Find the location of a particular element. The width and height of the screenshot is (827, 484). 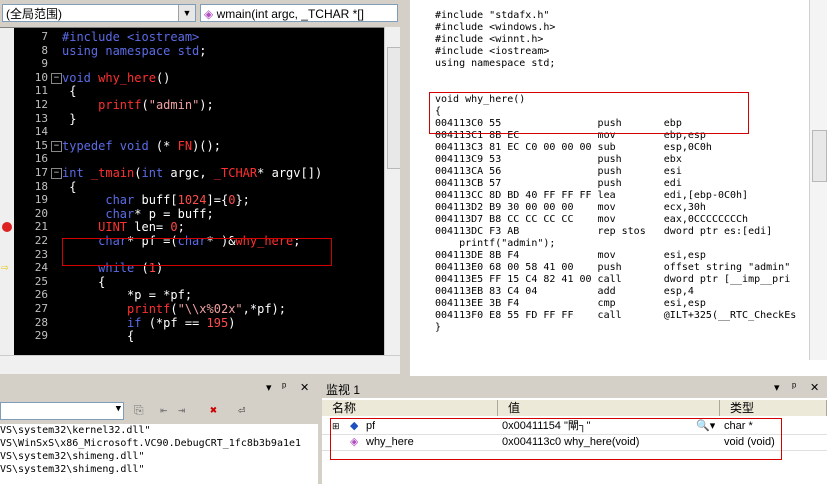

disassembly-scrollbar is located at coordinates (818, 180).